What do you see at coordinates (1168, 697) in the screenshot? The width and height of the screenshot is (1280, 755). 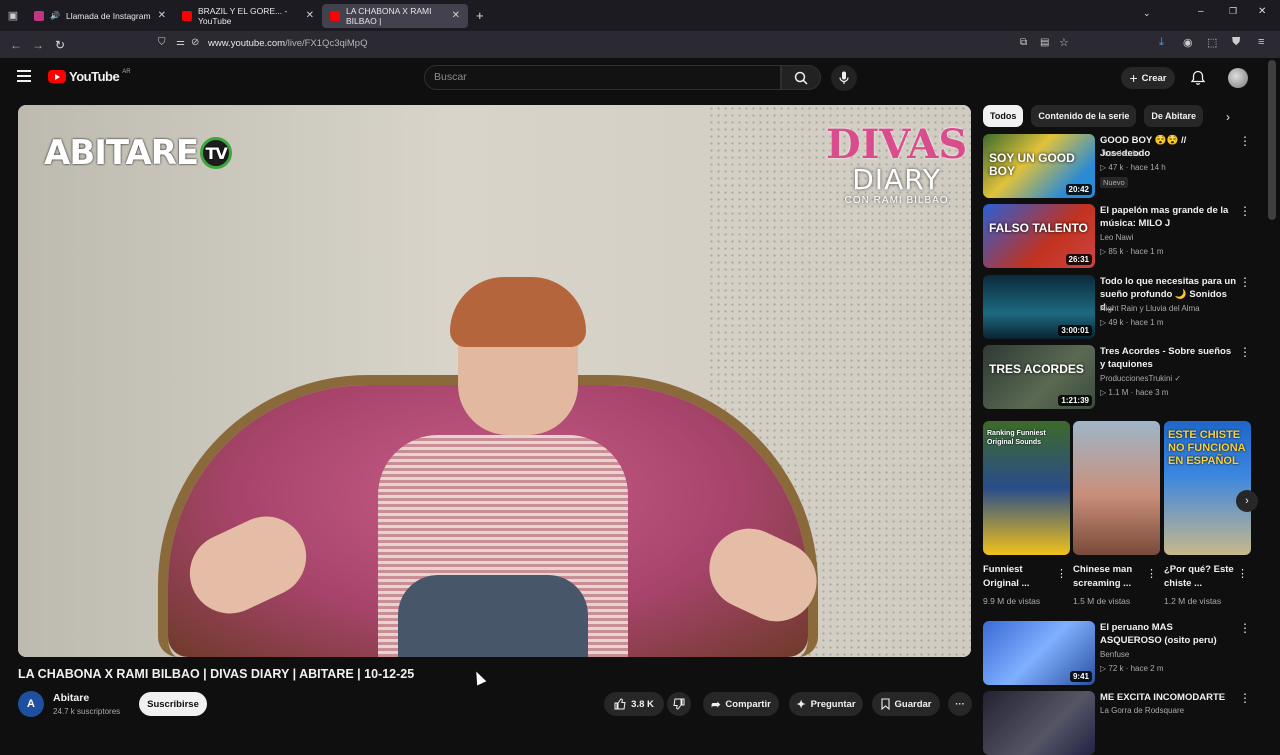 I see `recommendation-title: ME EXCITA INCOMODARTE` at bounding box center [1168, 697].